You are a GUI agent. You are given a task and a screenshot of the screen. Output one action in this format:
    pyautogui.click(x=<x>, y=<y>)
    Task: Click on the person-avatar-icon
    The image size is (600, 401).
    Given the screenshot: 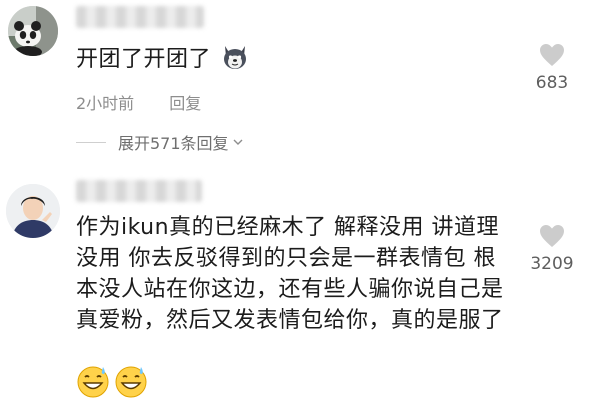 What is the action you would take?
    pyautogui.click(x=33, y=211)
    